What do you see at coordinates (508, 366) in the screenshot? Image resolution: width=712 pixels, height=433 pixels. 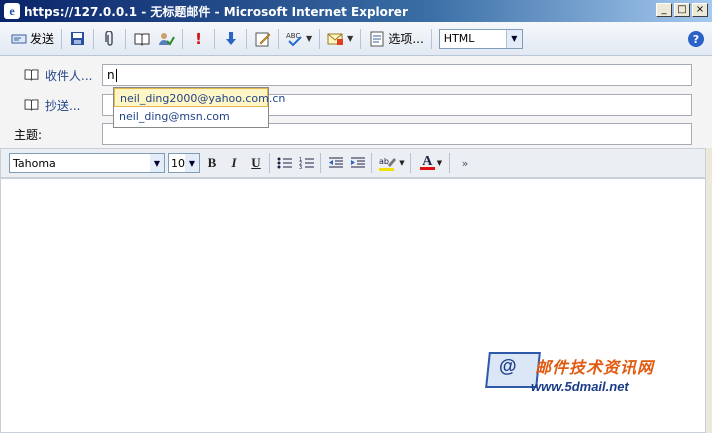 I see `at-sign-icon: @` at bounding box center [508, 366].